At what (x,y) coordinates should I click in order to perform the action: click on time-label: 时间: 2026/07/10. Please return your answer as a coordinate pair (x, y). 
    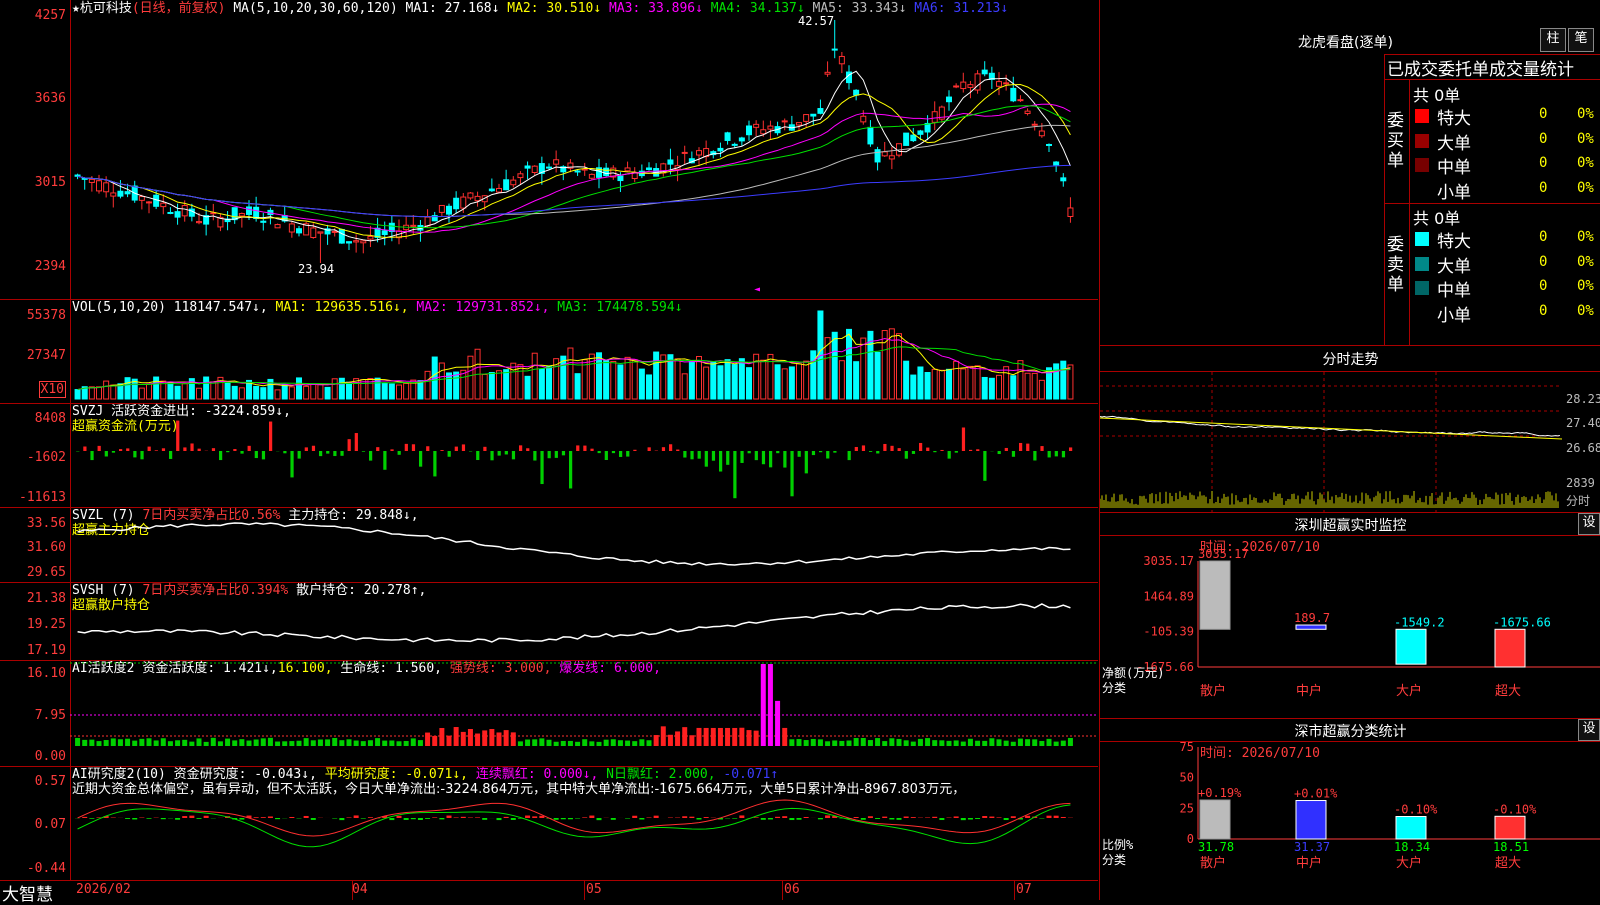
    Looking at the image, I should click on (1260, 753).